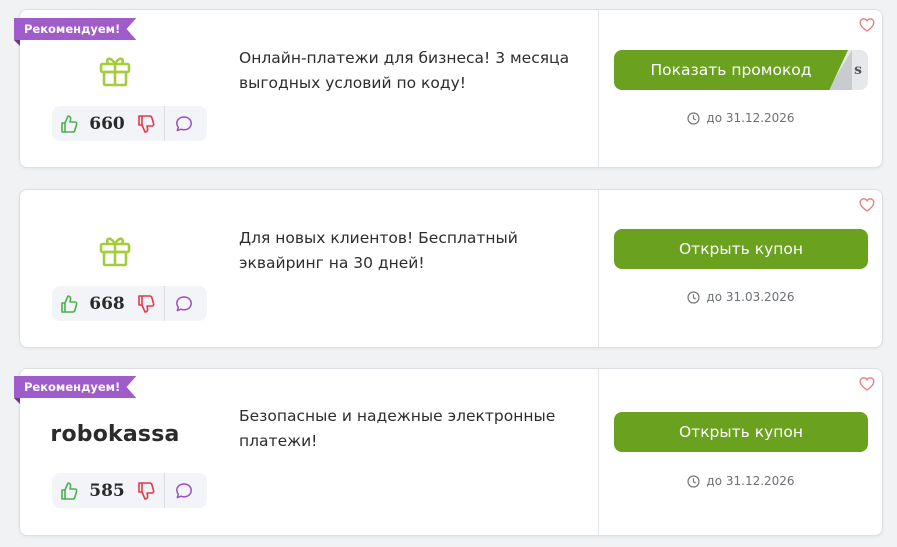 The width and height of the screenshot is (897, 547). I want to click on expiry-date: до 31.03.2026, so click(750, 297).